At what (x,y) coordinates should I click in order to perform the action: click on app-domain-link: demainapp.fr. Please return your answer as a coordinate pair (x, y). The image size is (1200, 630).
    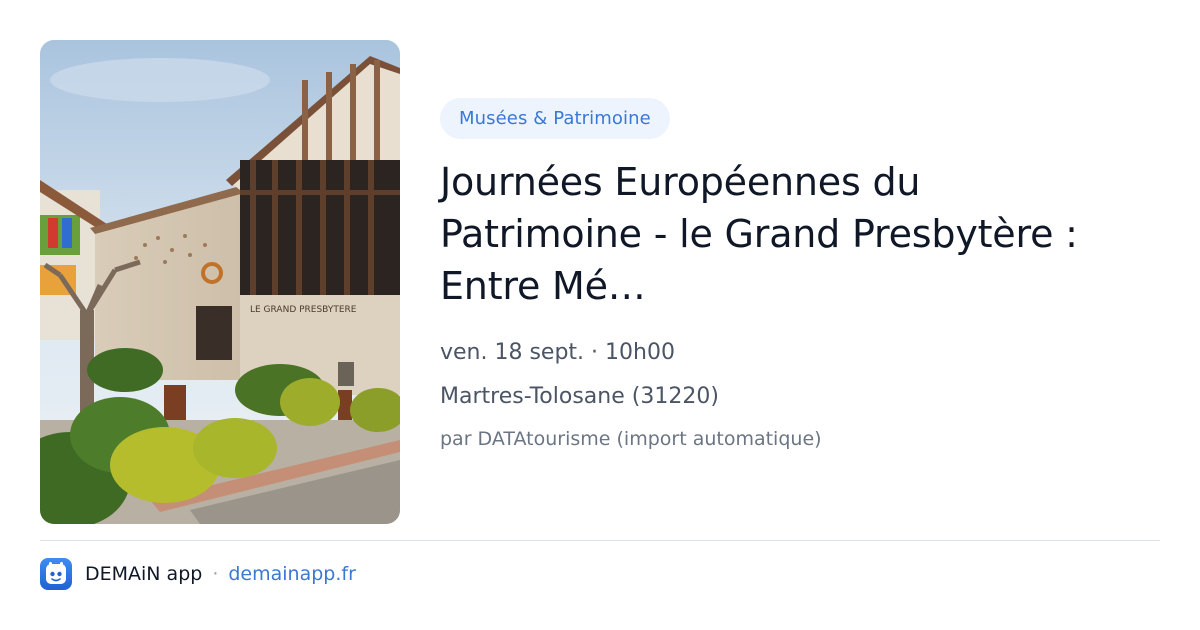
    Looking at the image, I should click on (292, 574).